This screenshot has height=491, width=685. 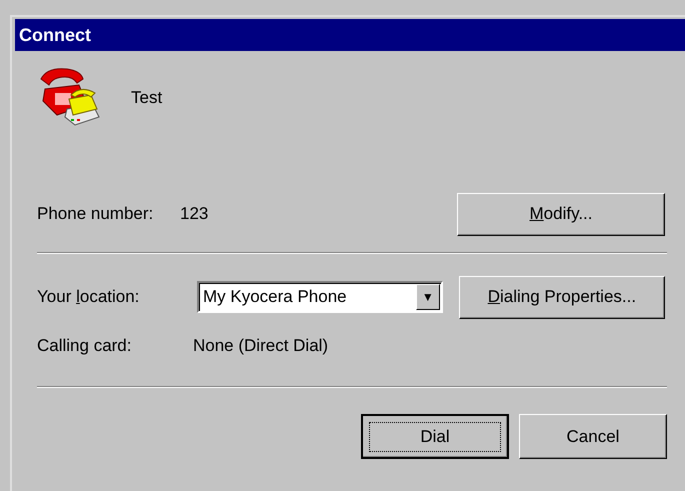 I want to click on connection-name: Test, so click(x=146, y=98).